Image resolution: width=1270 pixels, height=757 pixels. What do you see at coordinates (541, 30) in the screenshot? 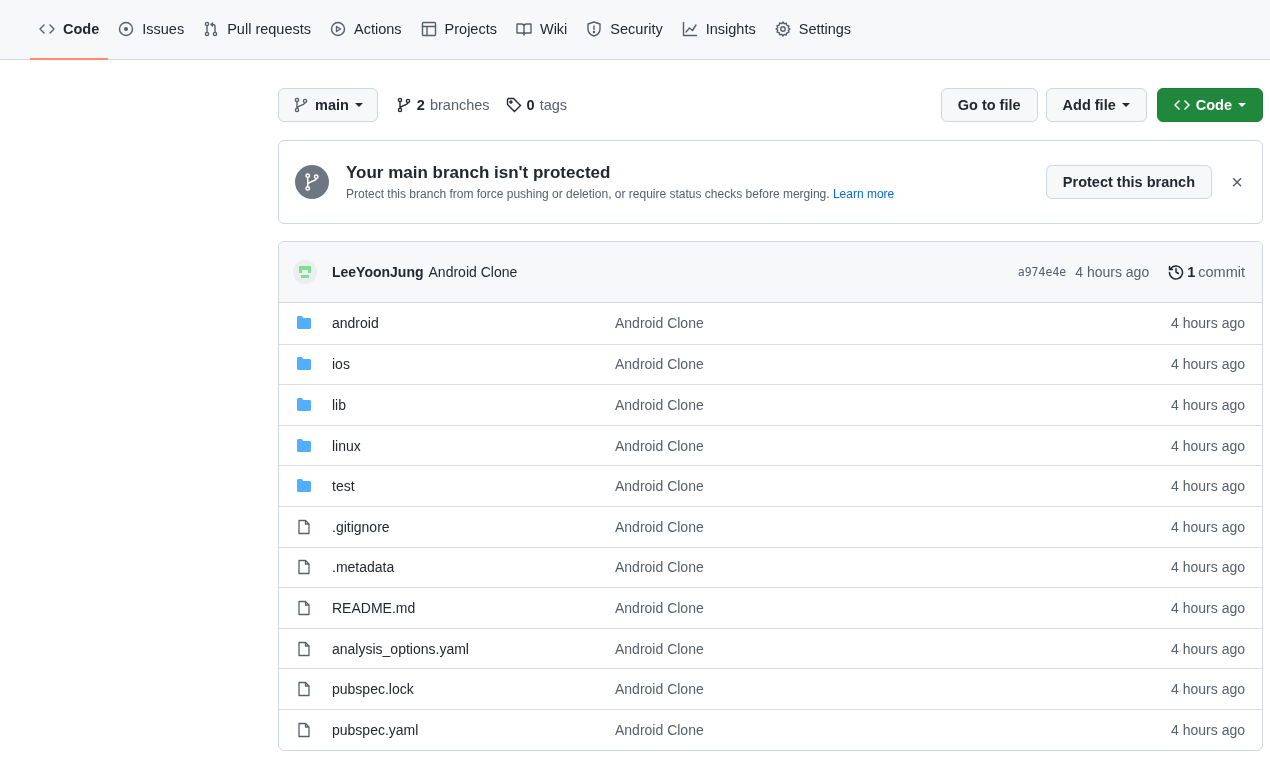
I see `repo-tab: Wiki` at bounding box center [541, 30].